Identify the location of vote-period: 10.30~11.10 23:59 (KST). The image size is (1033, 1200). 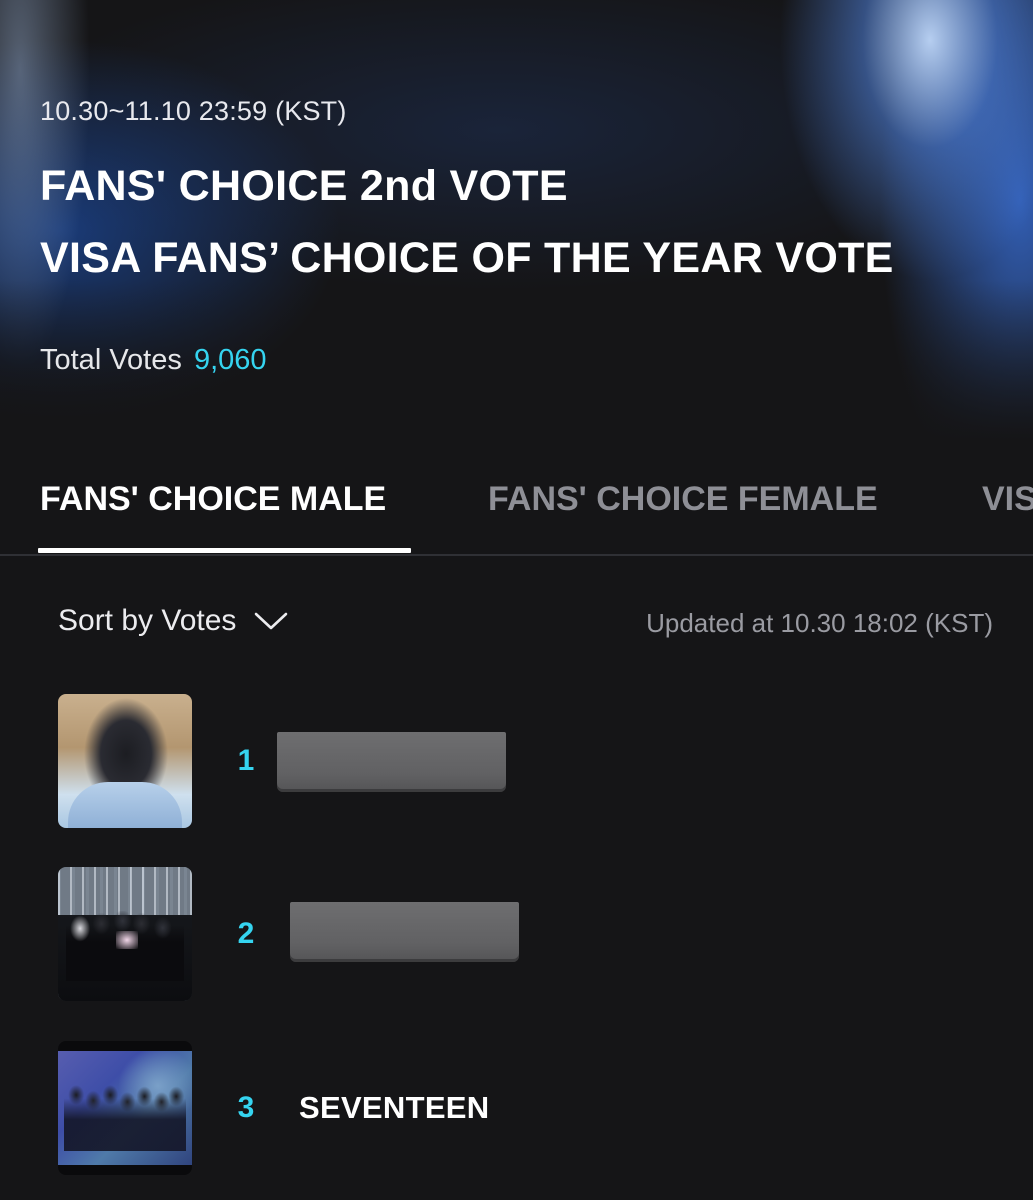
(193, 111).